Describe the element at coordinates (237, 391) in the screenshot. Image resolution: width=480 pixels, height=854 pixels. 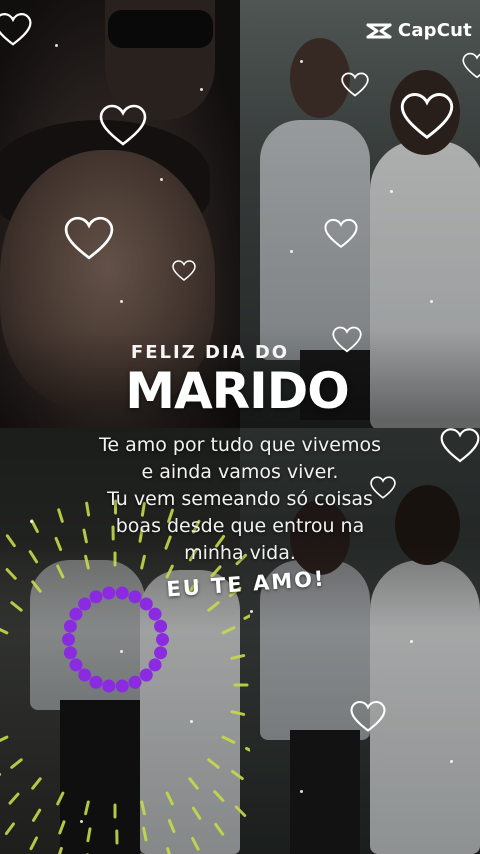
I see `greeting-headline: MARIDO` at that location.